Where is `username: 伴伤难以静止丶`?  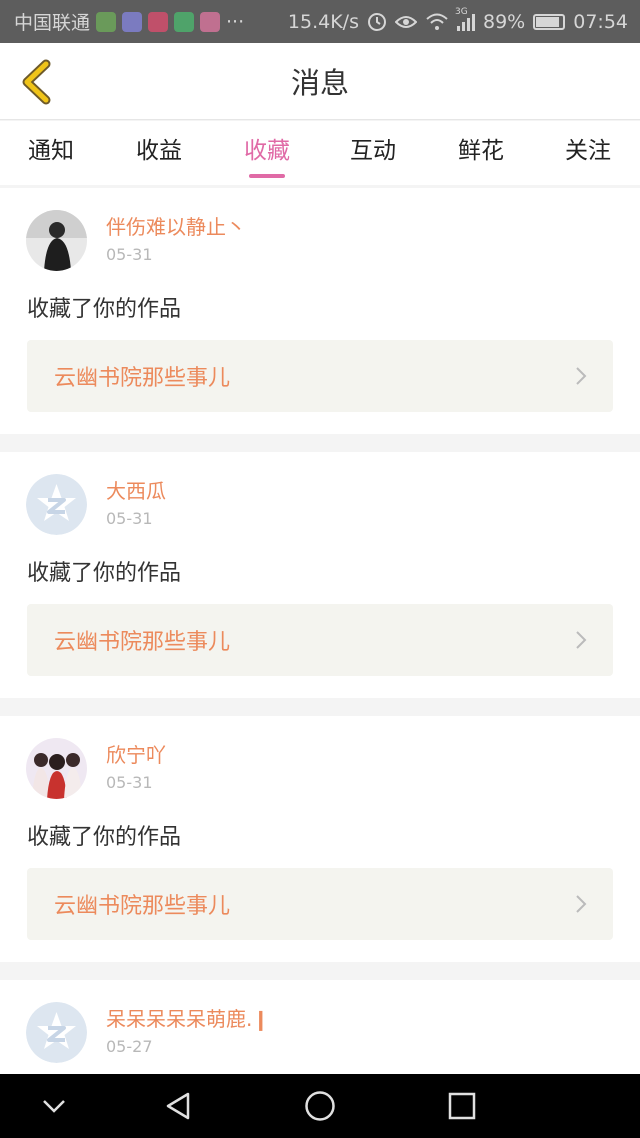
username: 伴伤难以静止丶 is located at coordinates (176, 225).